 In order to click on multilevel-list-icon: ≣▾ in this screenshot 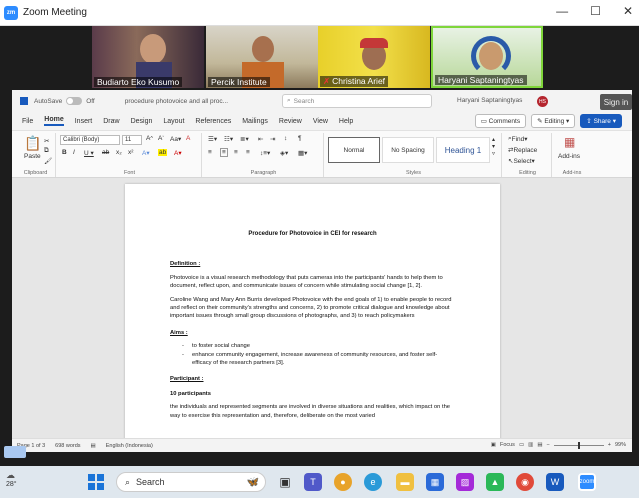, I will do `click(244, 139)`.